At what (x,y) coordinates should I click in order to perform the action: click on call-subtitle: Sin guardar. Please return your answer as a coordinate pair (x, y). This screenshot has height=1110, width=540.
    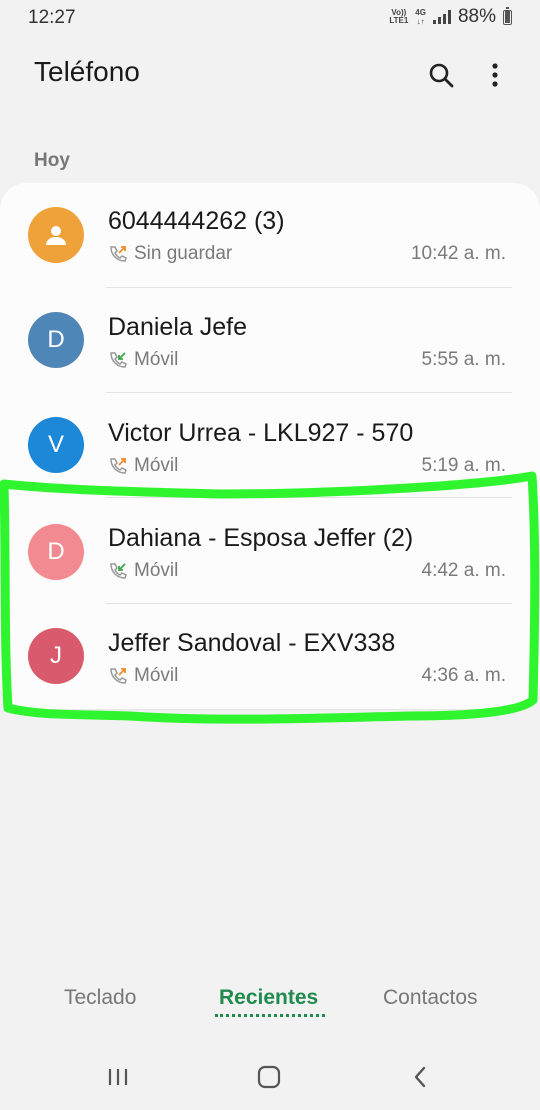
    Looking at the image, I should click on (170, 254).